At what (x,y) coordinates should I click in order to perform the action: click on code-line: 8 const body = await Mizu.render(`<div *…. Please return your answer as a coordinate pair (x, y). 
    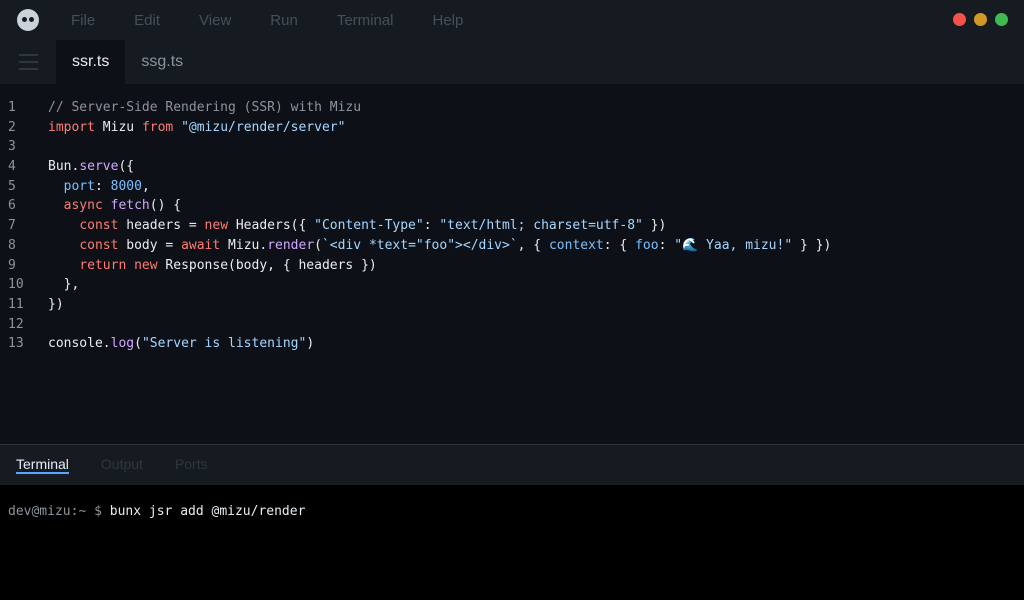
    Looking at the image, I should click on (512, 246).